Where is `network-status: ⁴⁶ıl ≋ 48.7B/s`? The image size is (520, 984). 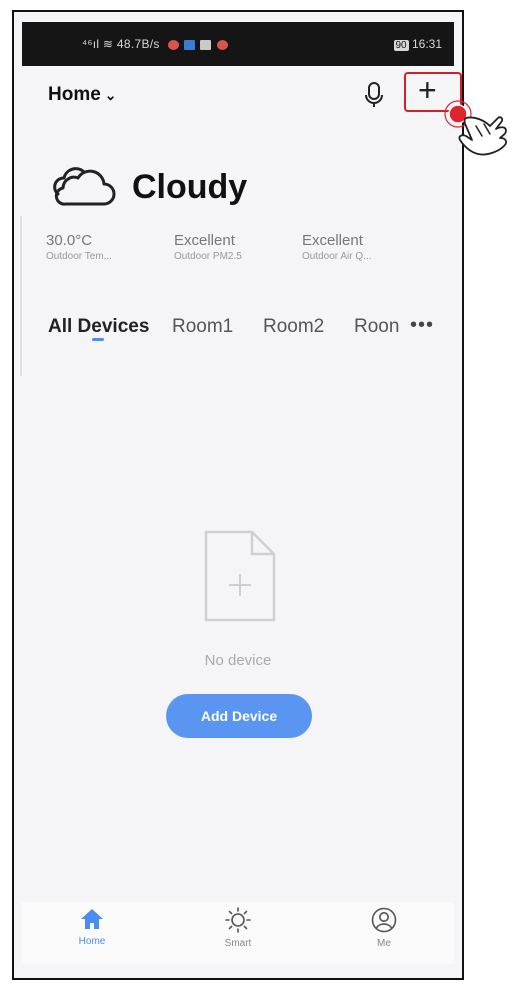 network-status: ⁴⁶ıl ≋ 48.7B/s is located at coordinates (121, 44).